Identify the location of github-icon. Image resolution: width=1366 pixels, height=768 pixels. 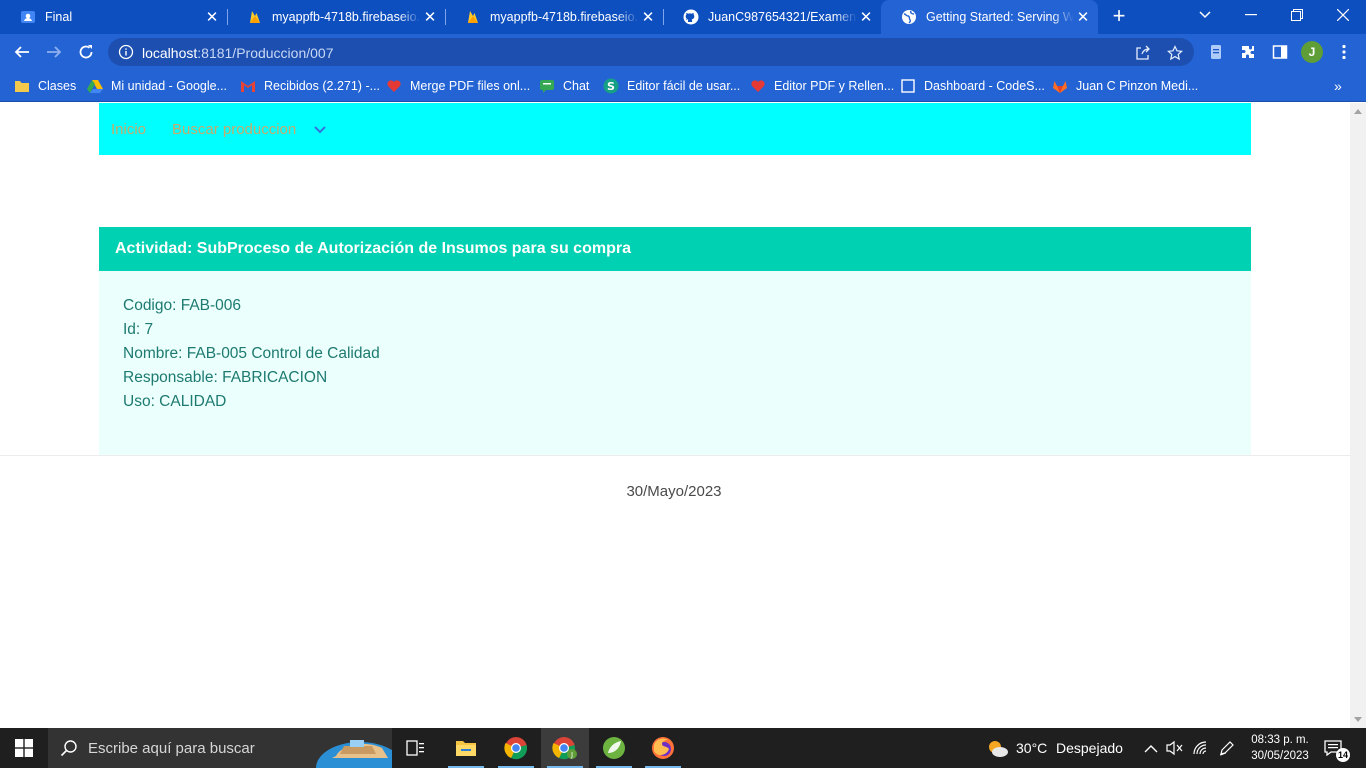
(691, 17).